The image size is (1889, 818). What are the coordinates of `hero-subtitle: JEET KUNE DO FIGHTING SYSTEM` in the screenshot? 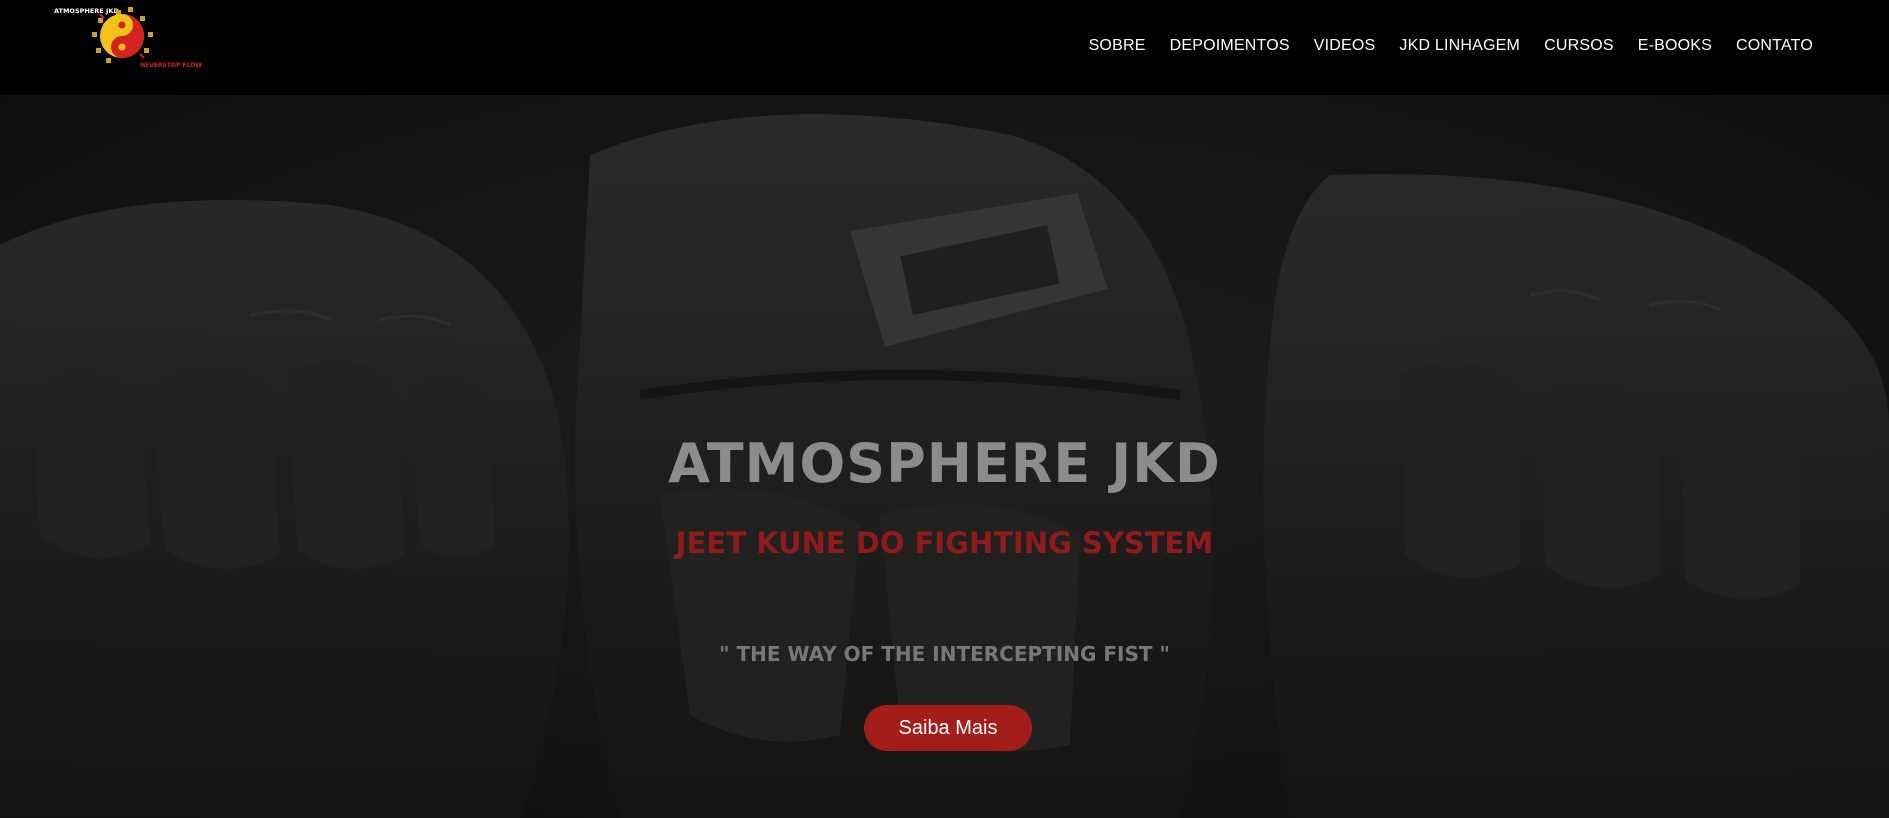 It's located at (944, 543).